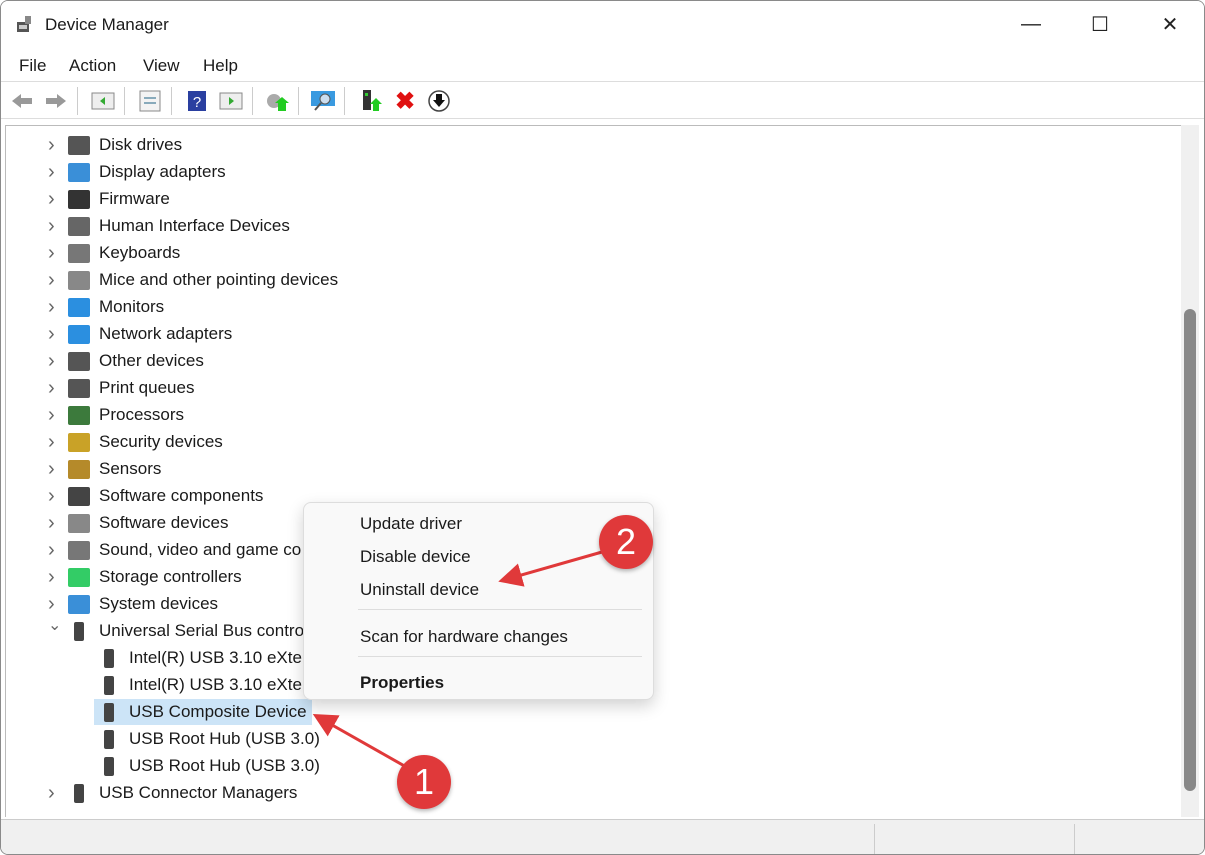 The image size is (1205, 855). What do you see at coordinates (457, 660) in the screenshot?
I see `annotation-arrows` at bounding box center [457, 660].